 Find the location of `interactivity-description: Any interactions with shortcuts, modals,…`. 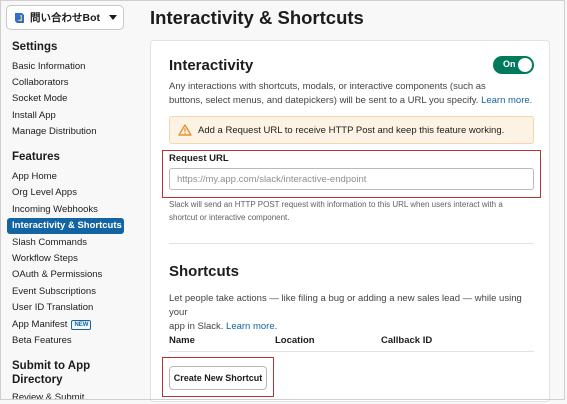

interactivity-description: Any interactions with shortcuts, modals,… is located at coordinates (354, 94).